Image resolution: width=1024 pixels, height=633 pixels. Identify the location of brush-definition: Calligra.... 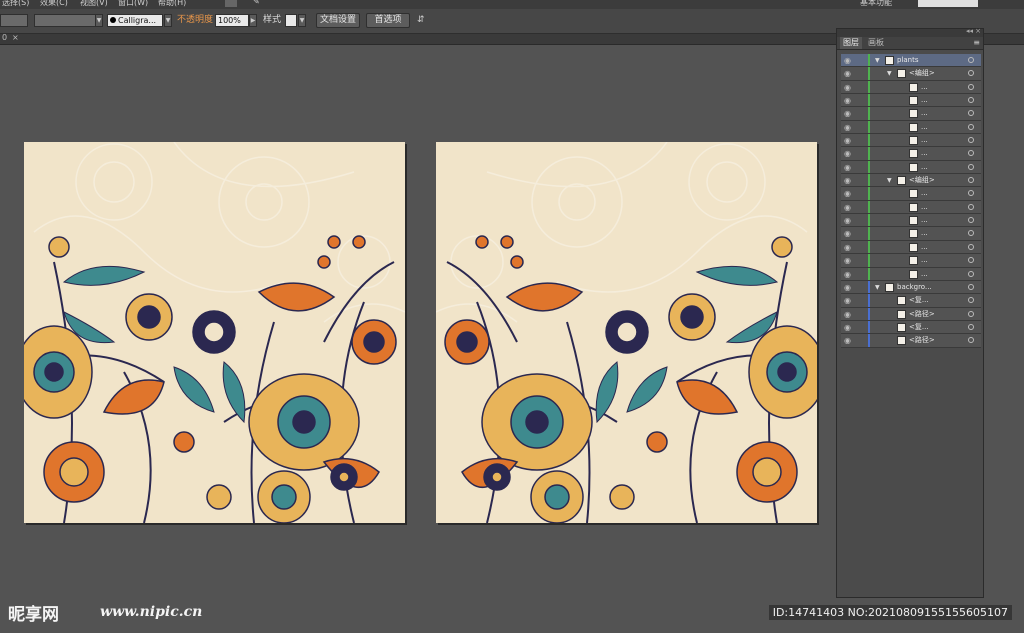
(135, 20).